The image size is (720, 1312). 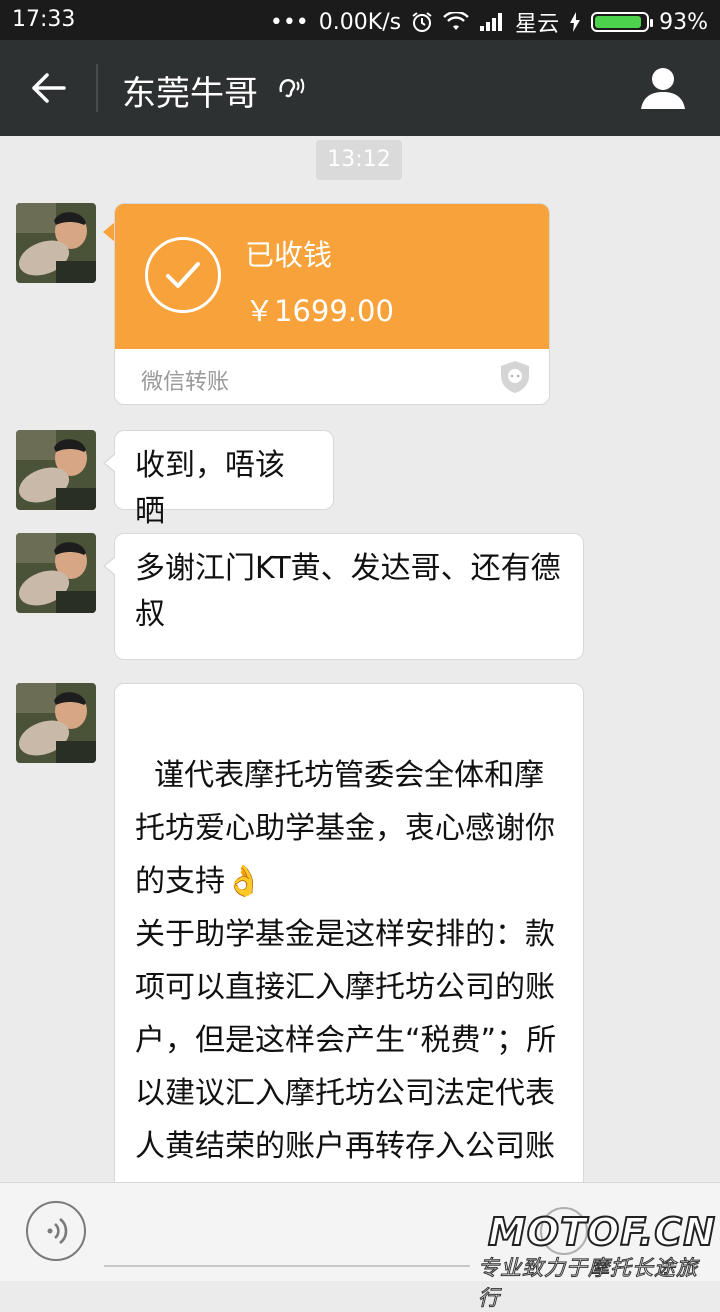 I want to click on back-arrow-icon, so click(x=48, y=88).